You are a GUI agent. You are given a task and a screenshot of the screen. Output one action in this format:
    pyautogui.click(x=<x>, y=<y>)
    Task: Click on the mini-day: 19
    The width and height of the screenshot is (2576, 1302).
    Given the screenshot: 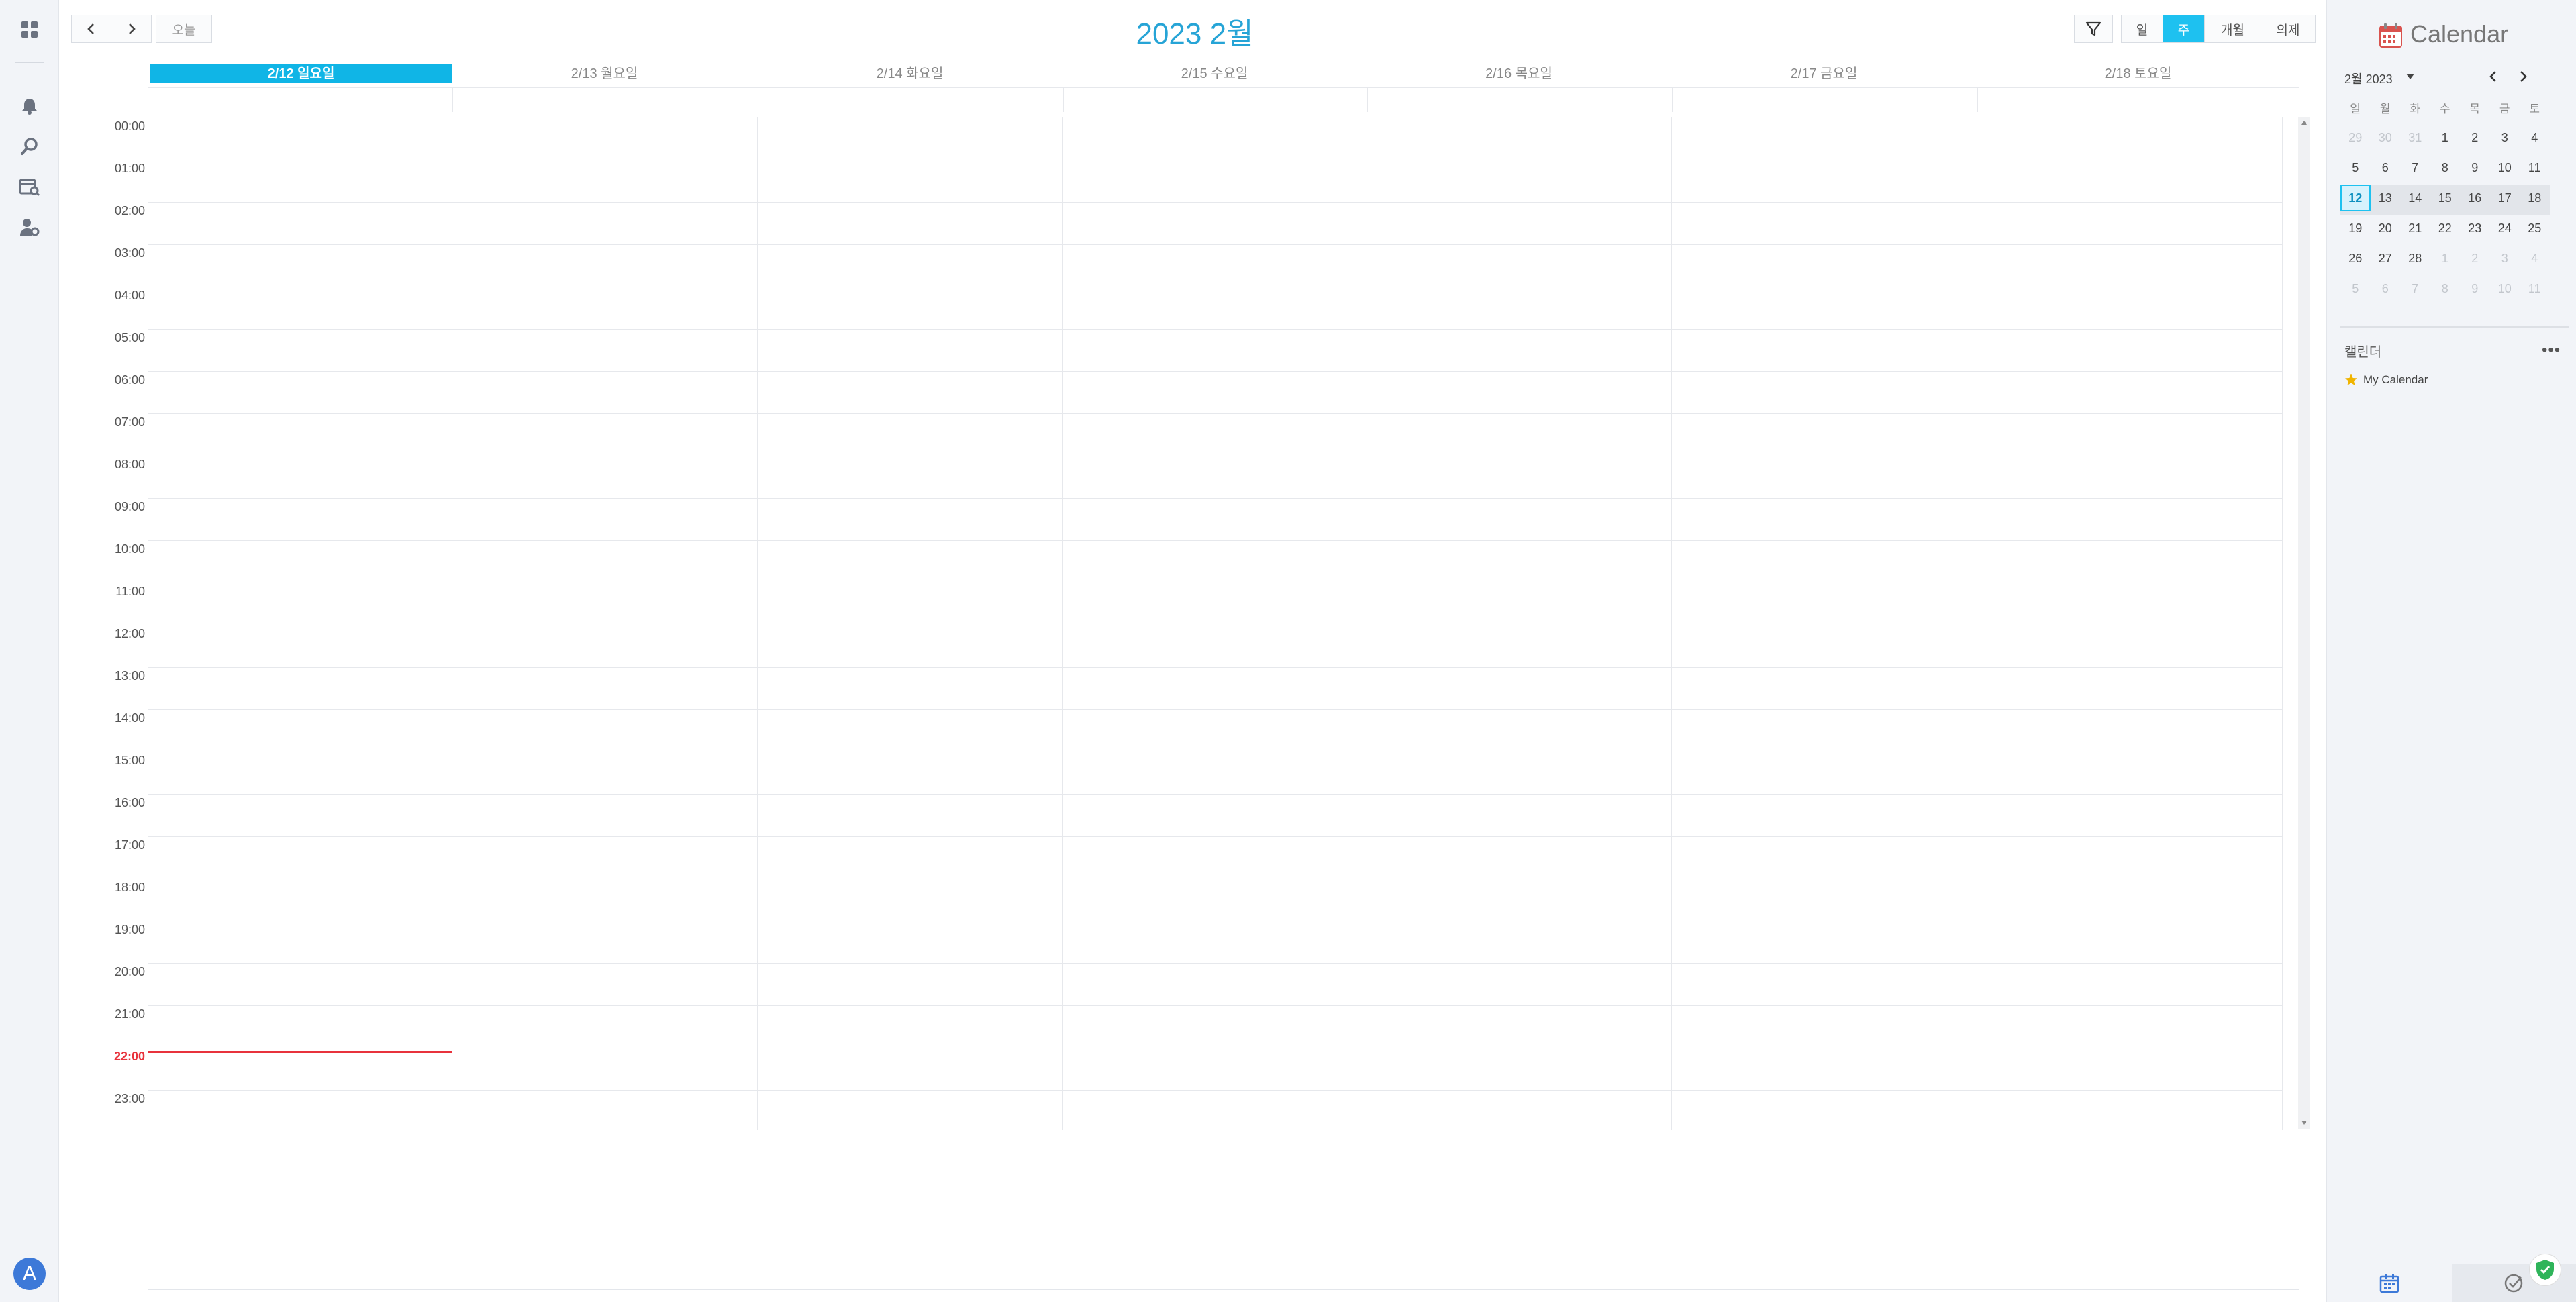 What is the action you would take?
    pyautogui.click(x=2355, y=228)
    